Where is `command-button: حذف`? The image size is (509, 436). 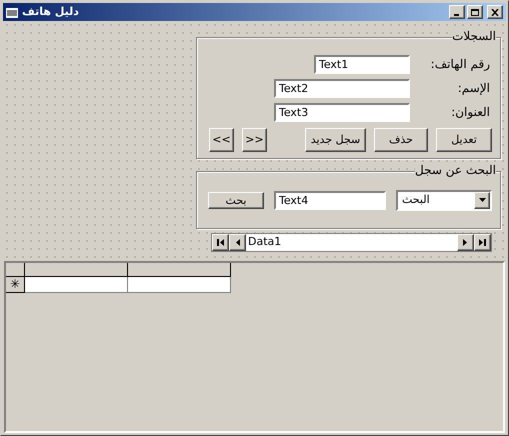 command-button: حذف is located at coordinates (401, 140).